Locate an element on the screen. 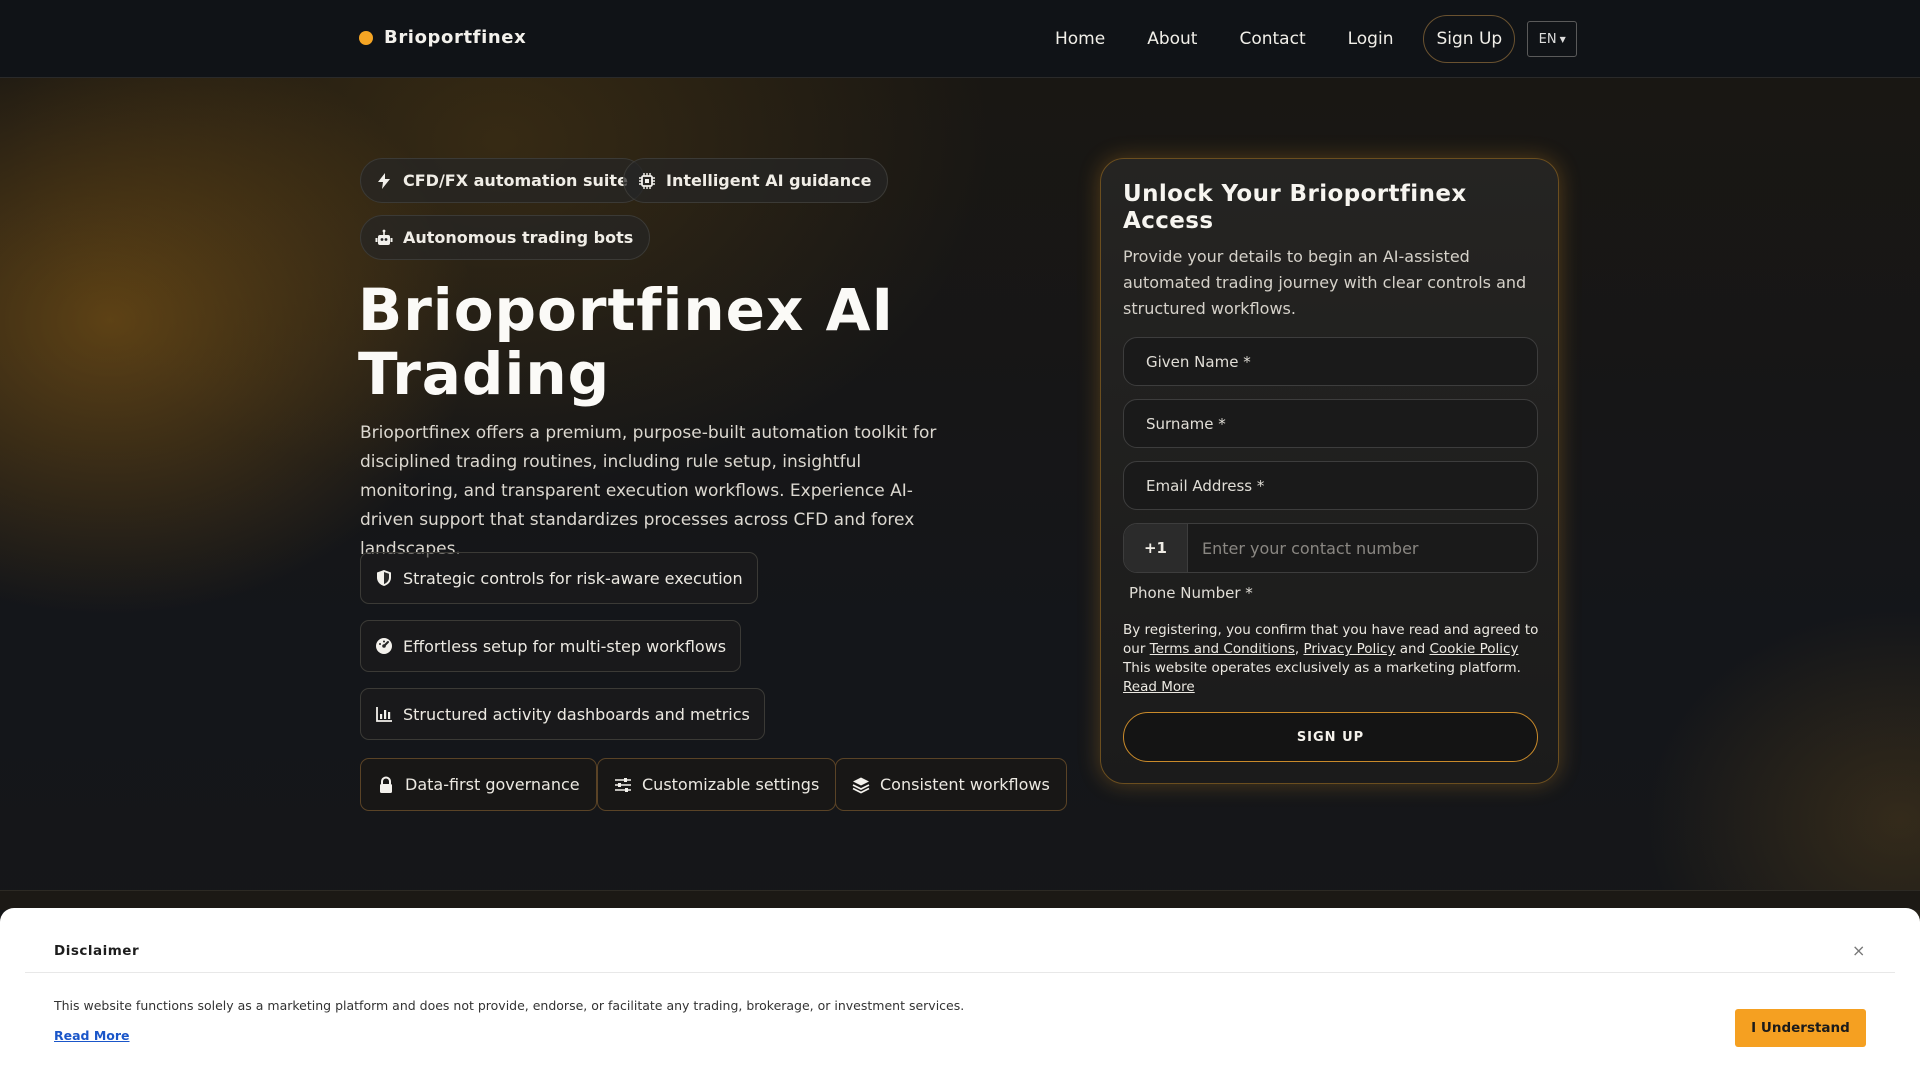  chip-automation-suite: CFD/FX automation suite is located at coordinates (502, 180).